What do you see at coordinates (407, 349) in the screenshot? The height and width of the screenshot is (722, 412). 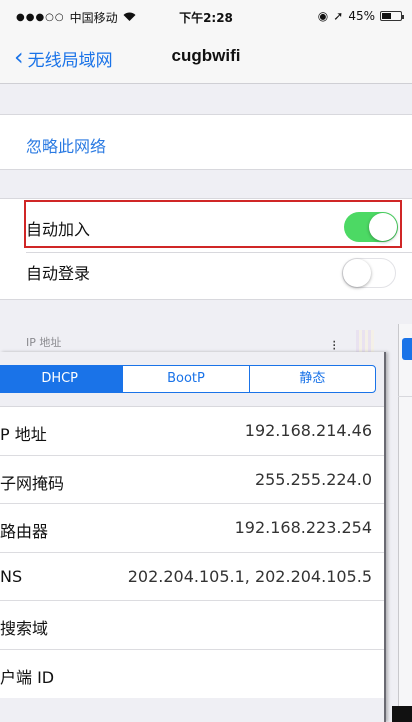 I see `adjacent-segment-edge` at bounding box center [407, 349].